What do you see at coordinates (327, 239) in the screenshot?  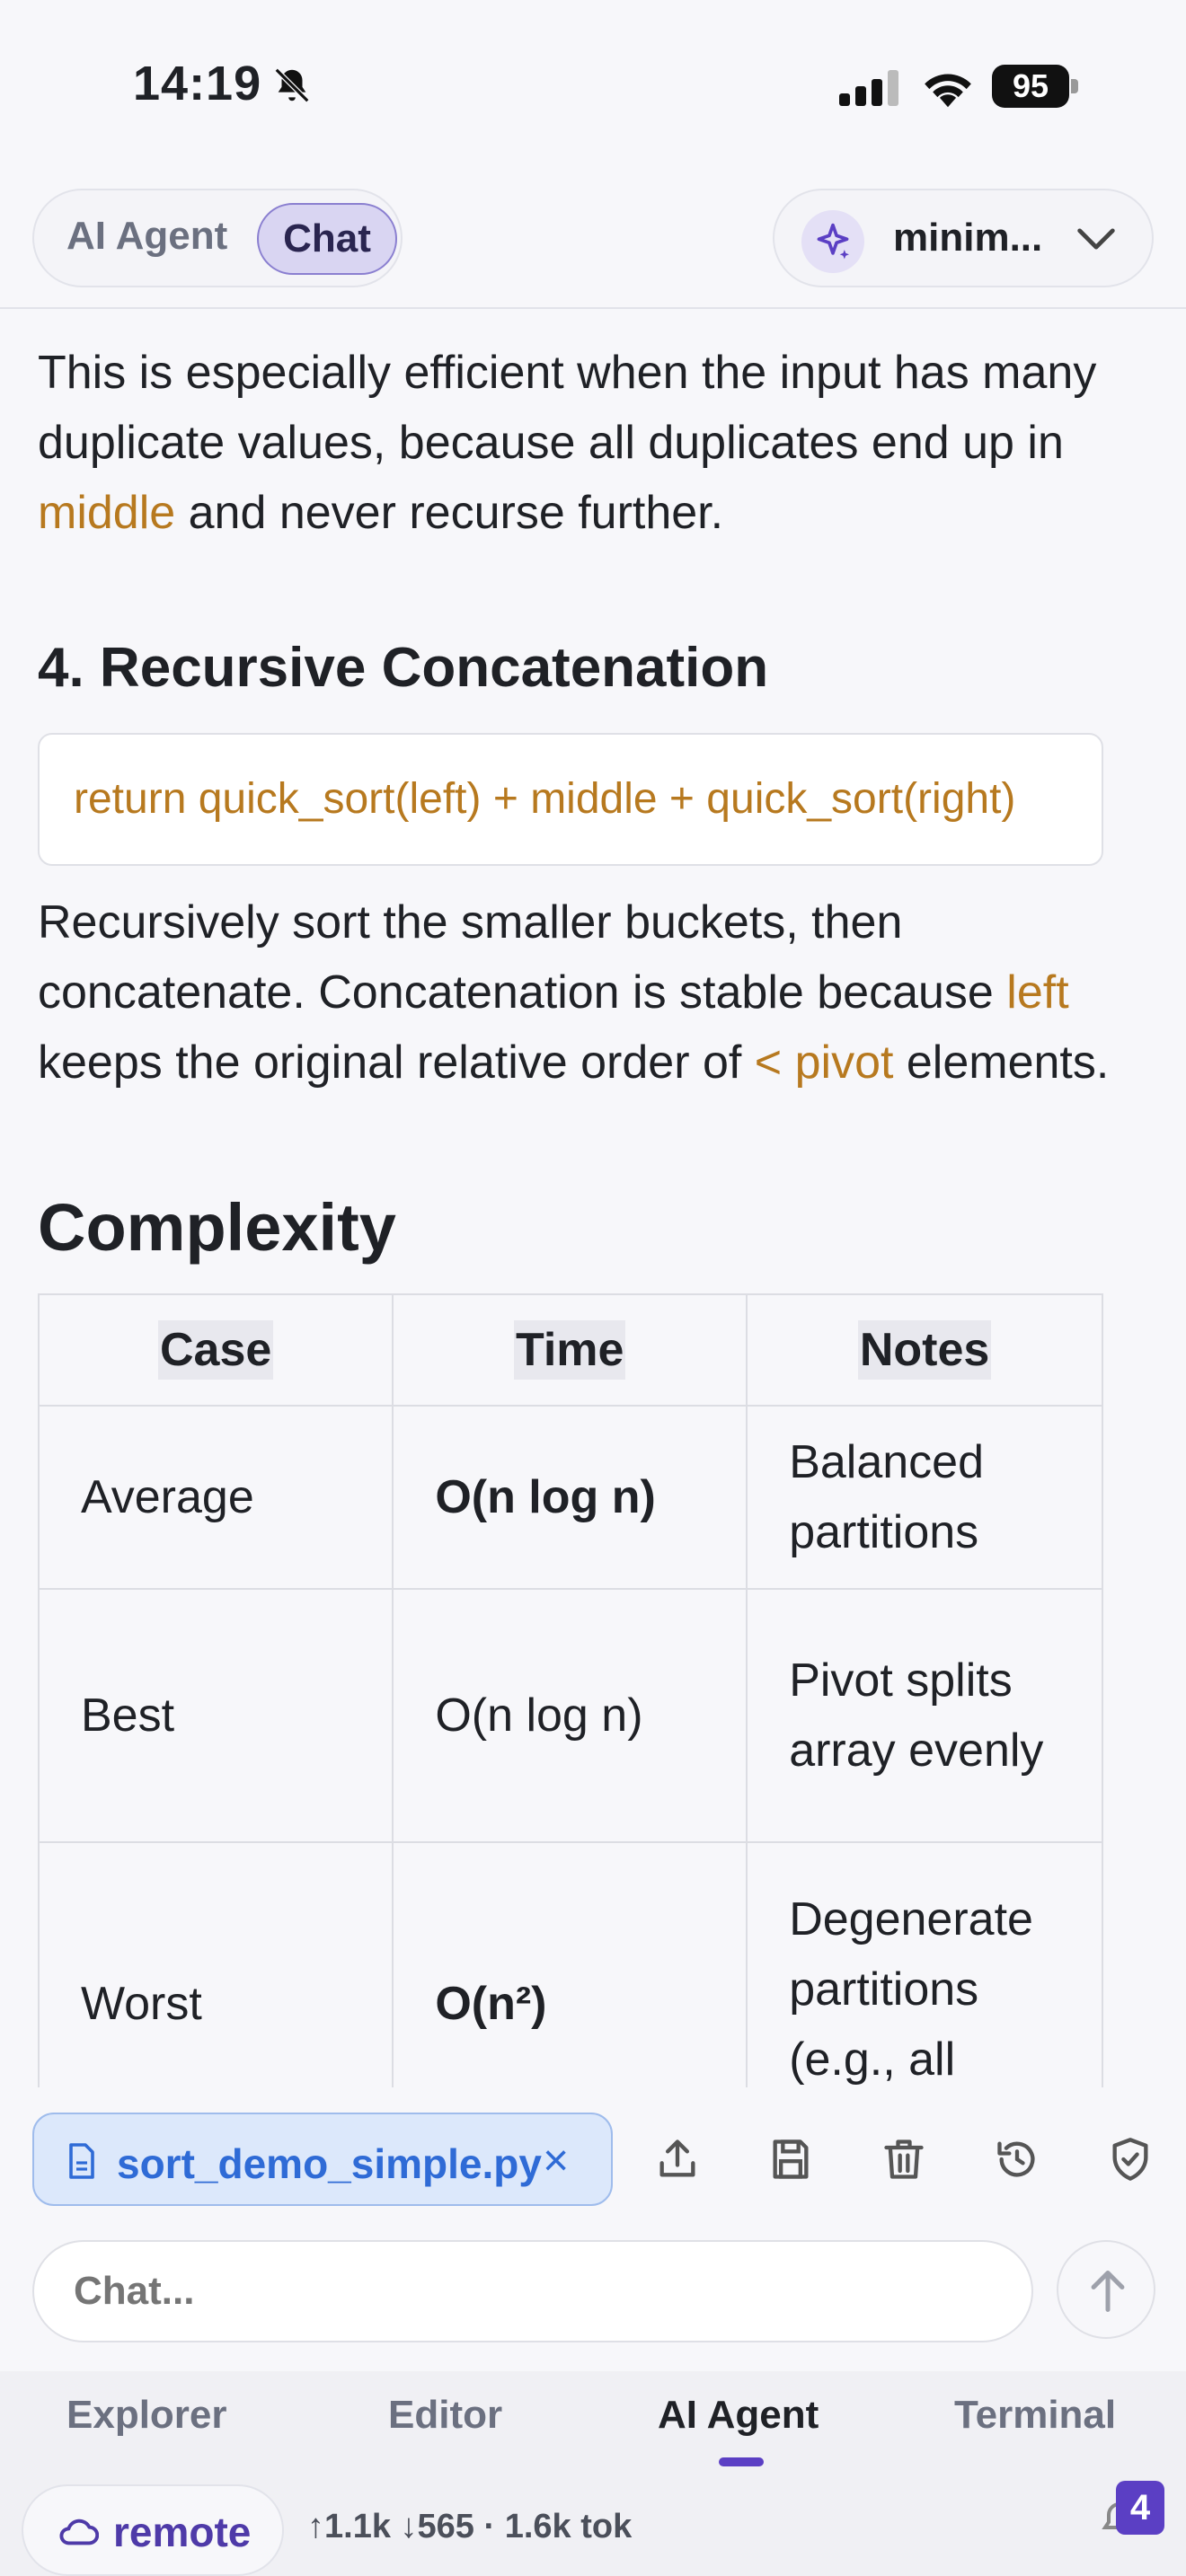 I see `mode-chat-button: Chat` at bounding box center [327, 239].